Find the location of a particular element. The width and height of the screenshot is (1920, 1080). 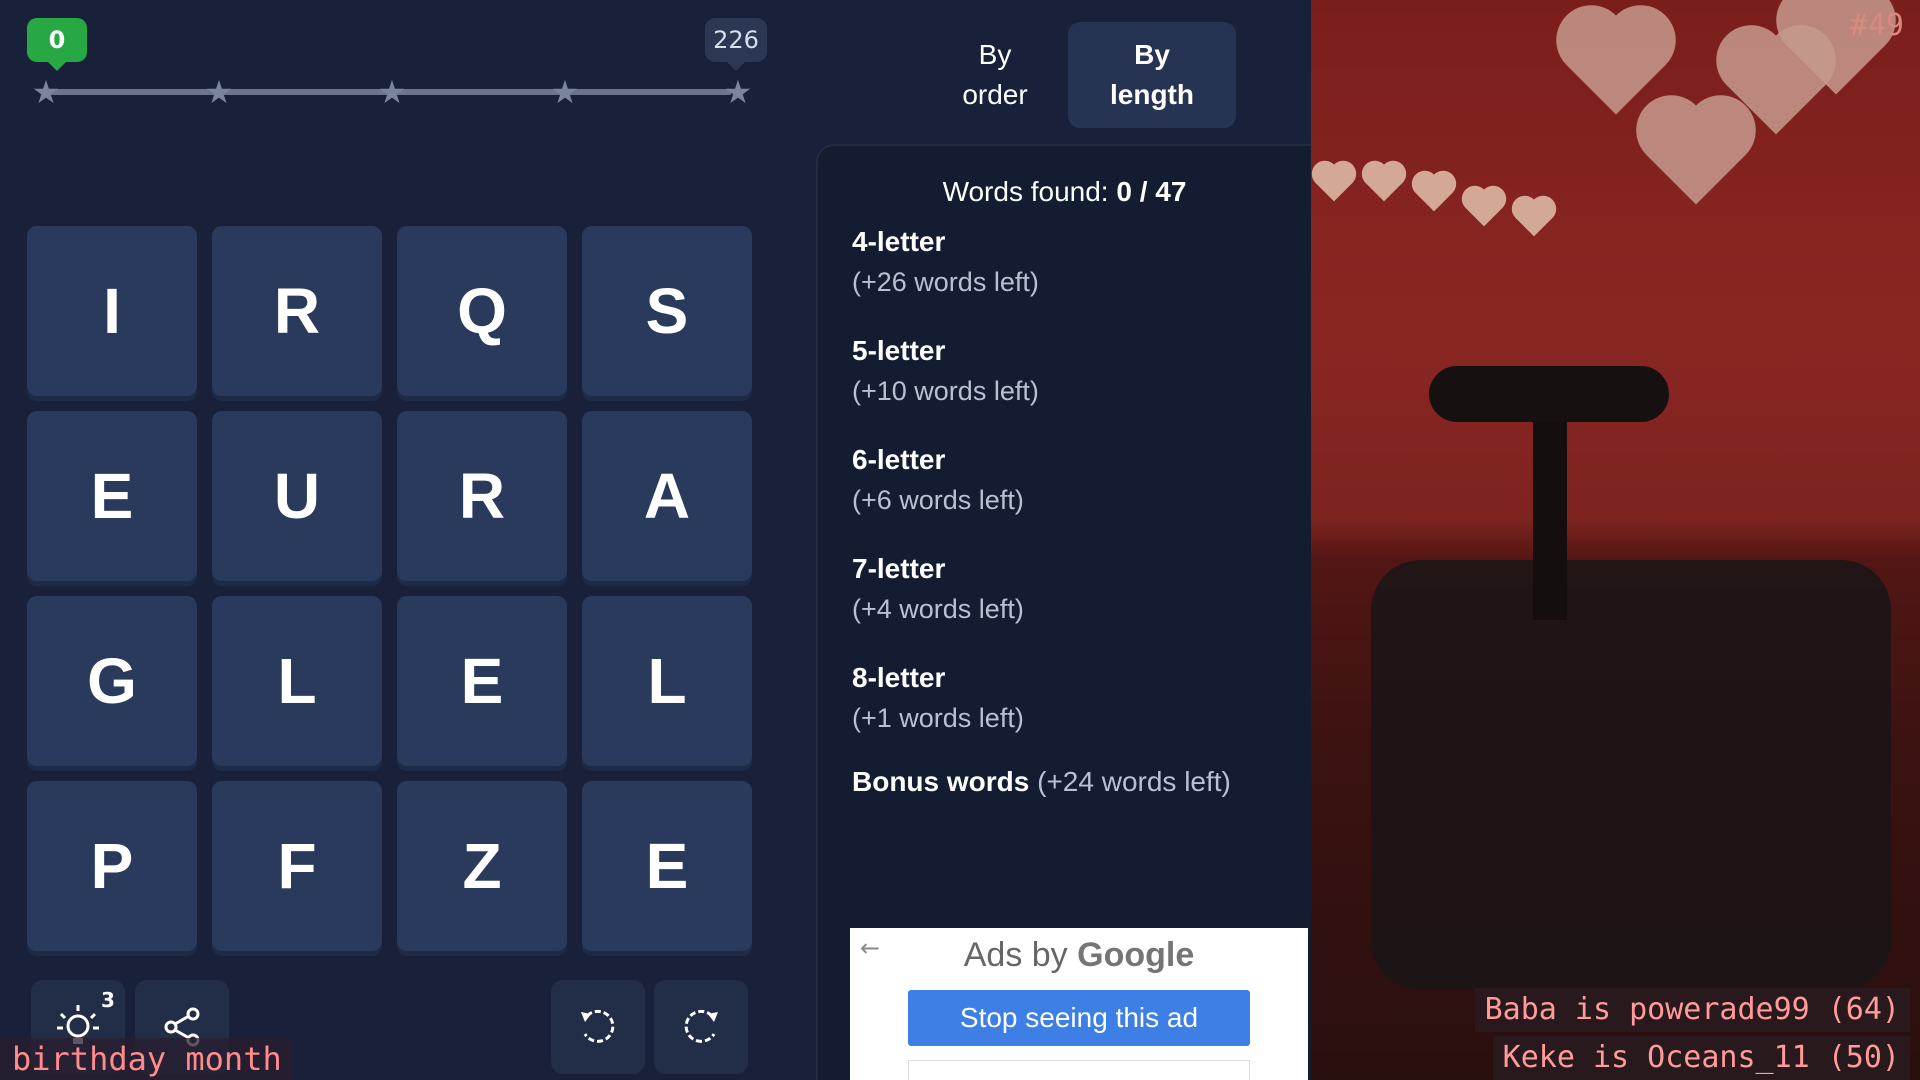

ad-label-prefix: Ads by is located at coordinates (1015, 955).